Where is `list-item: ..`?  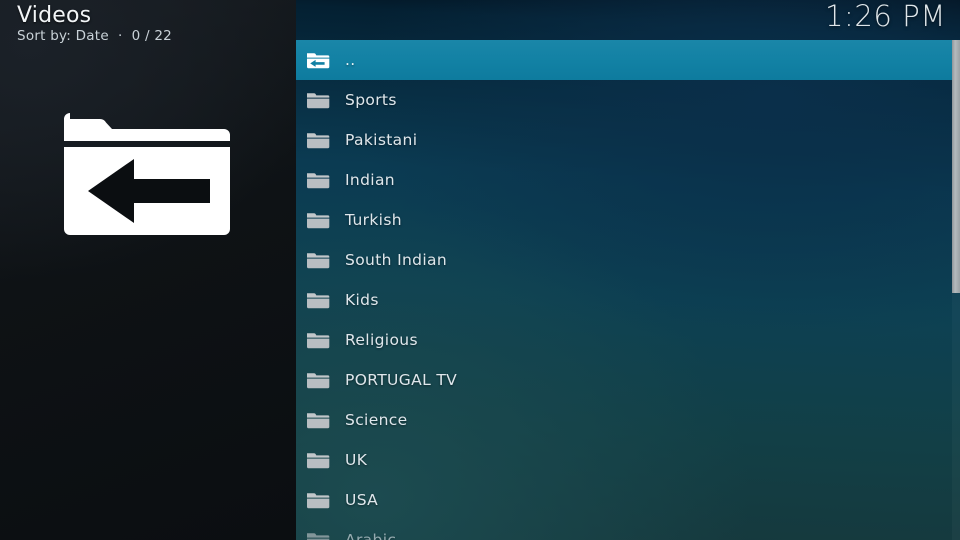
list-item: .. is located at coordinates (628, 60).